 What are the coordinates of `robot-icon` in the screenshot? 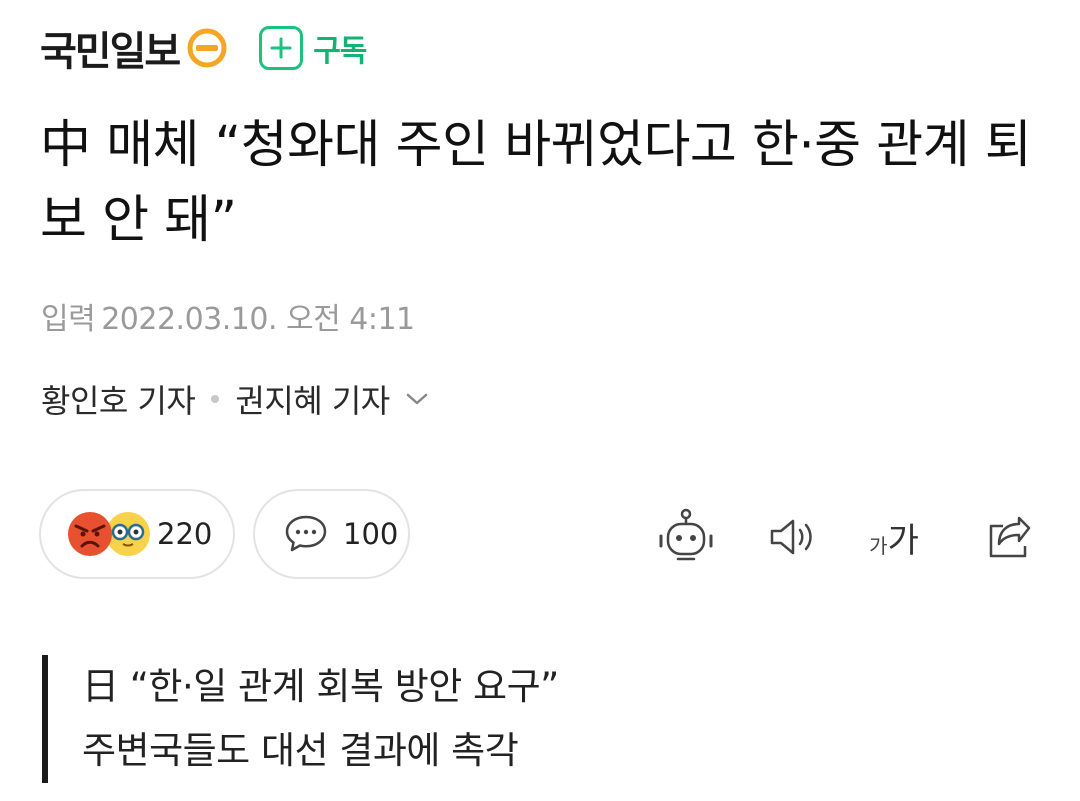 It's located at (686, 534).